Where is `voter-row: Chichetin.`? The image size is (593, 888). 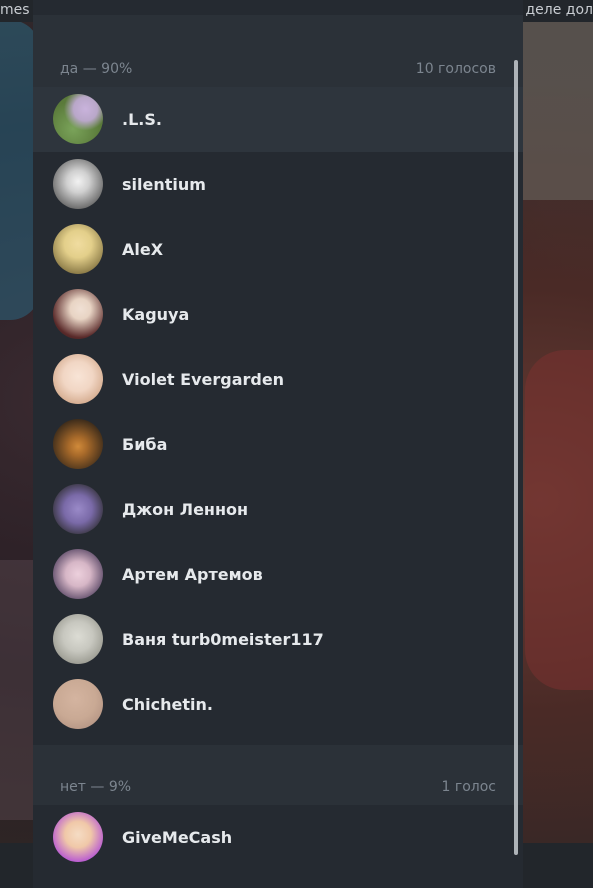
voter-row: Chichetin. is located at coordinates (278, 704).